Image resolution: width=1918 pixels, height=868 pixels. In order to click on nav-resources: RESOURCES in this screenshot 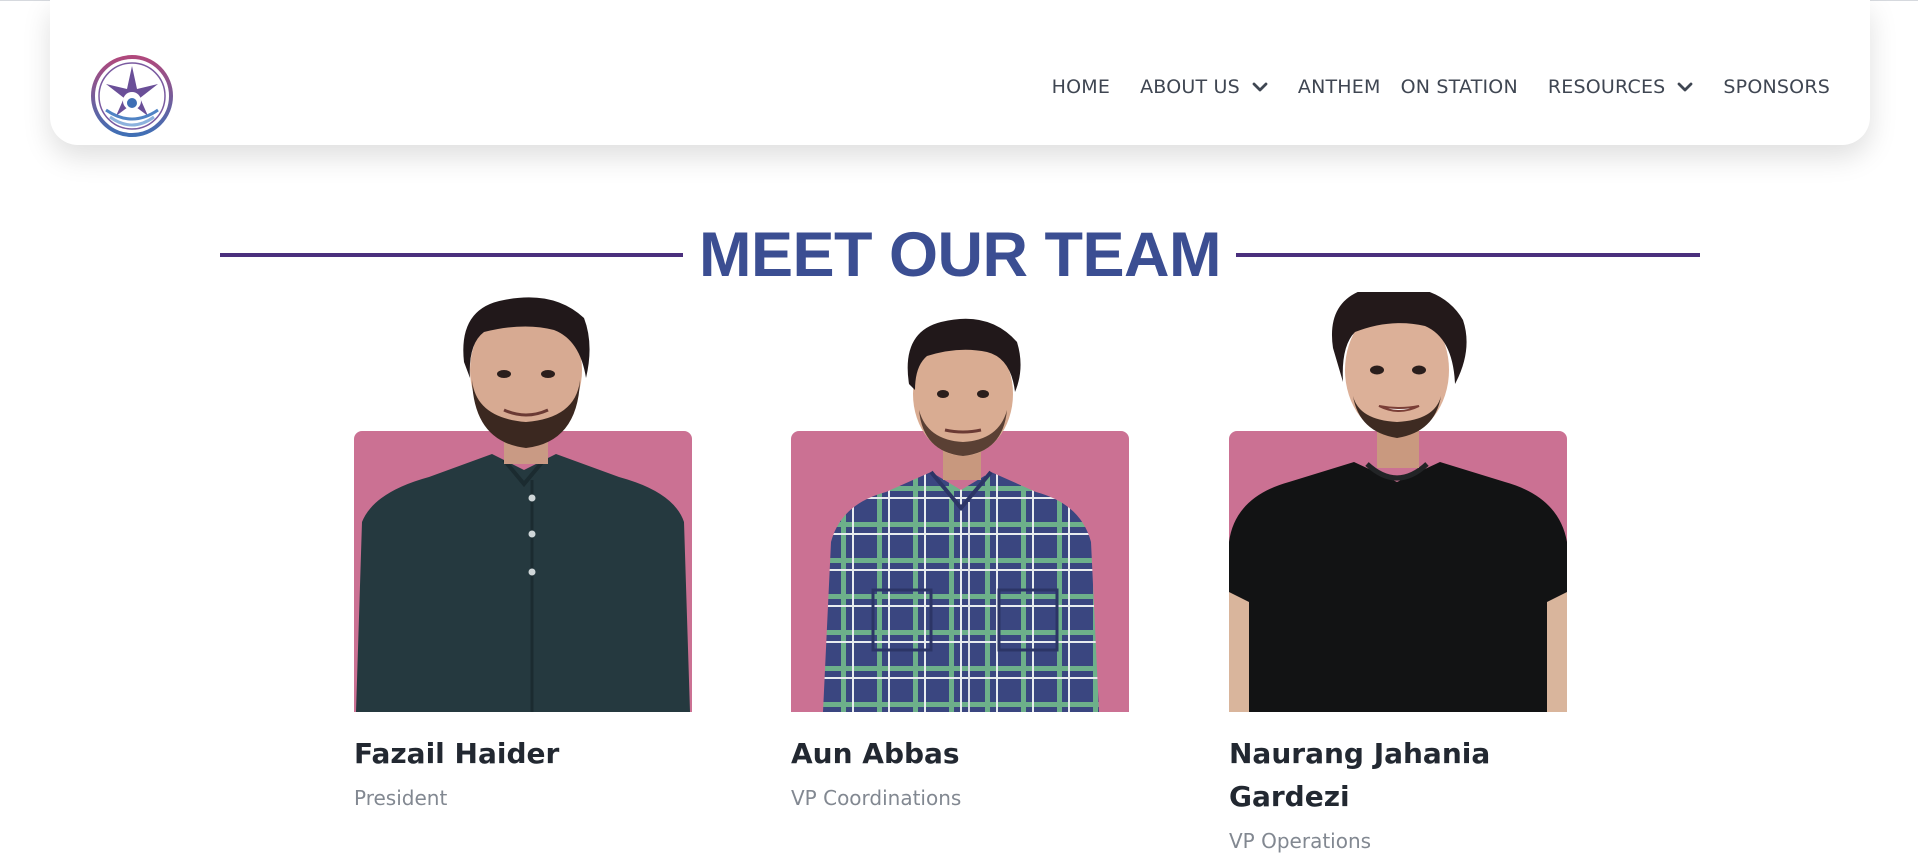, I will do `click(1621, 87)`.